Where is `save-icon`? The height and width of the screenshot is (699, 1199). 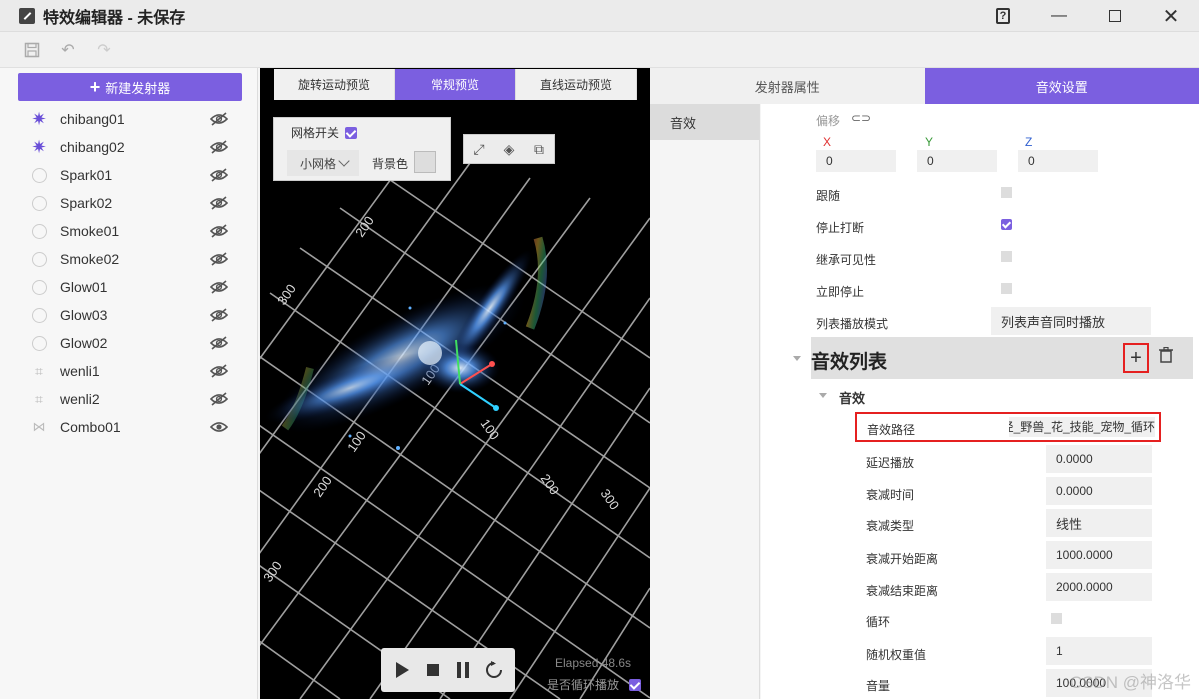
save-icon is located at coordinates (32, 49).